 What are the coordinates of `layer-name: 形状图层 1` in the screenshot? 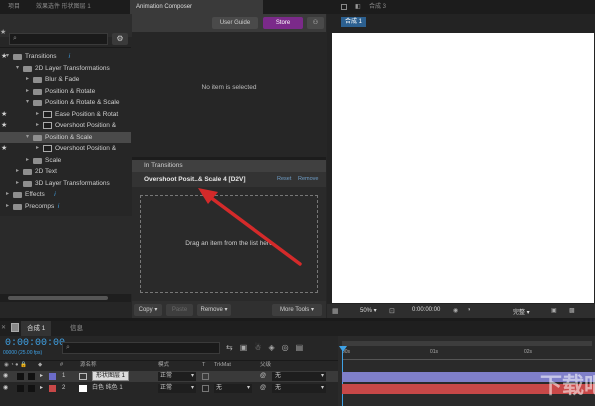 It's located at (111, 376).